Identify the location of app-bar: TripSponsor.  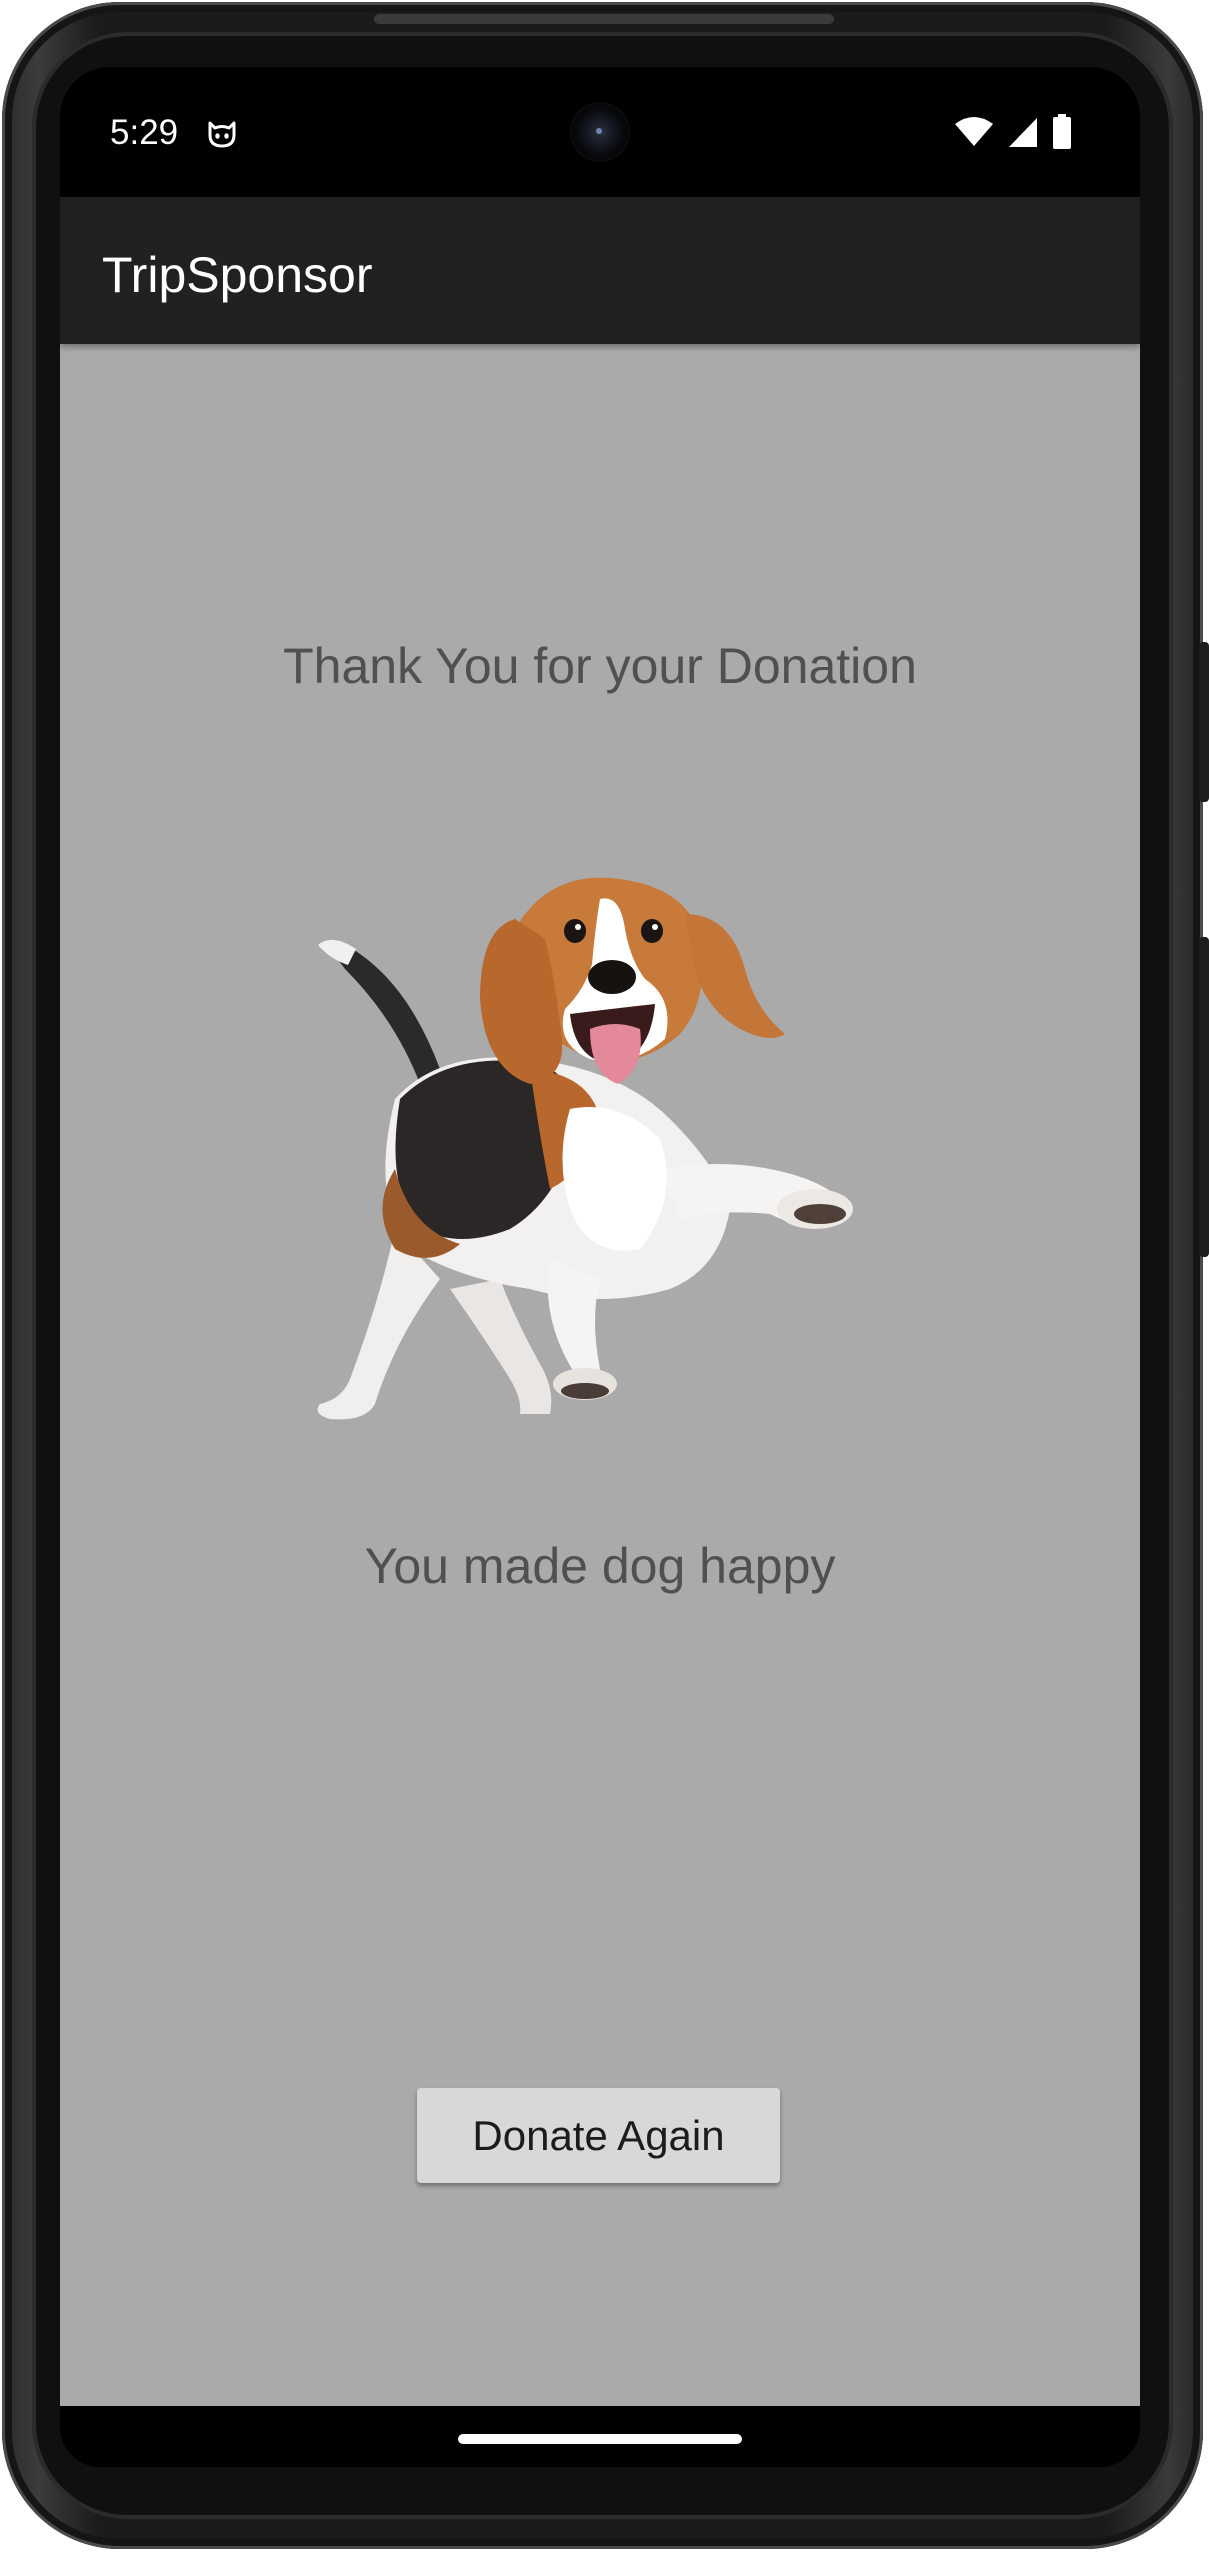
(600, 270).